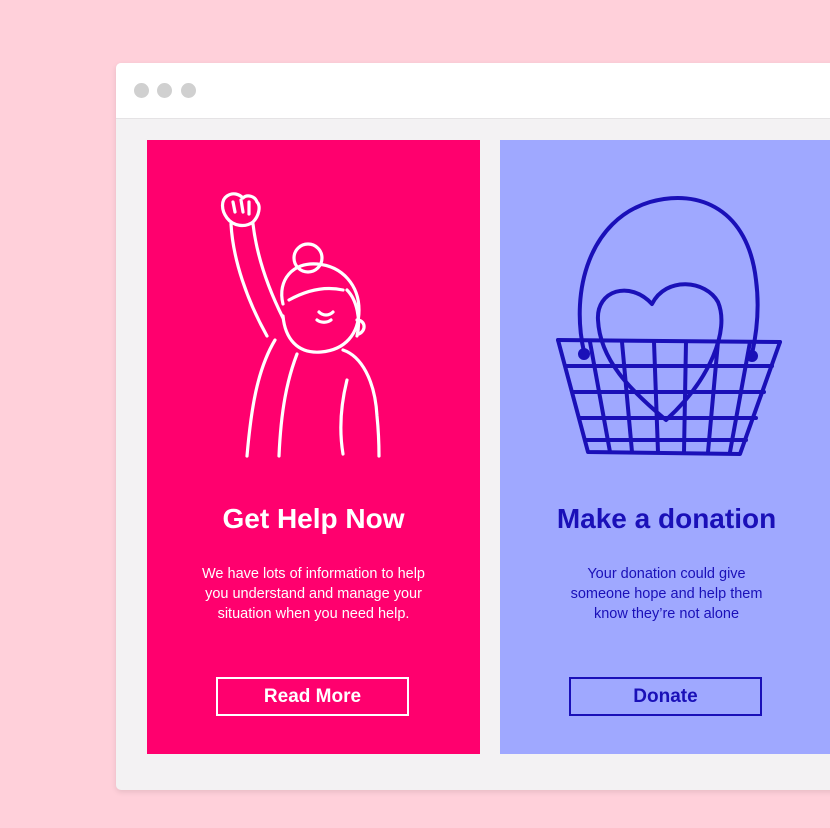  I want to click on window-dot-close, so click(141, 90).